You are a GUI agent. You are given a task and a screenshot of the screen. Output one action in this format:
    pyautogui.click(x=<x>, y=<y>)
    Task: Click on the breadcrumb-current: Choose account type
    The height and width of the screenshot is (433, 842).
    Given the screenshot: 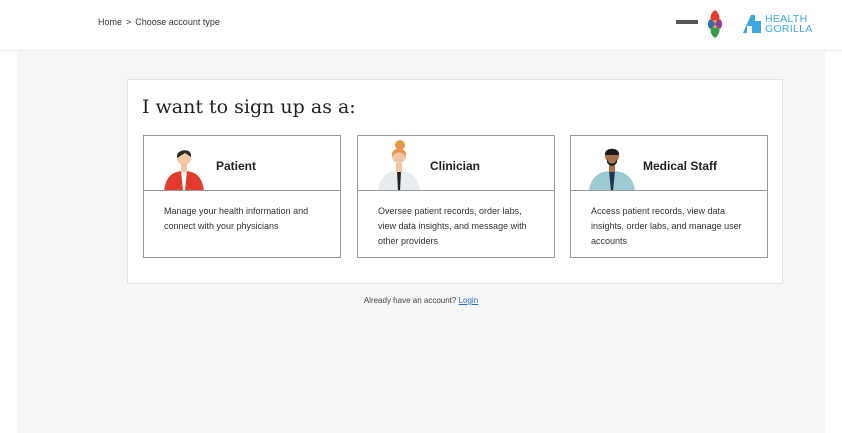 What is the action you would take?
    pyautogui.click(x=177, y=22)
    